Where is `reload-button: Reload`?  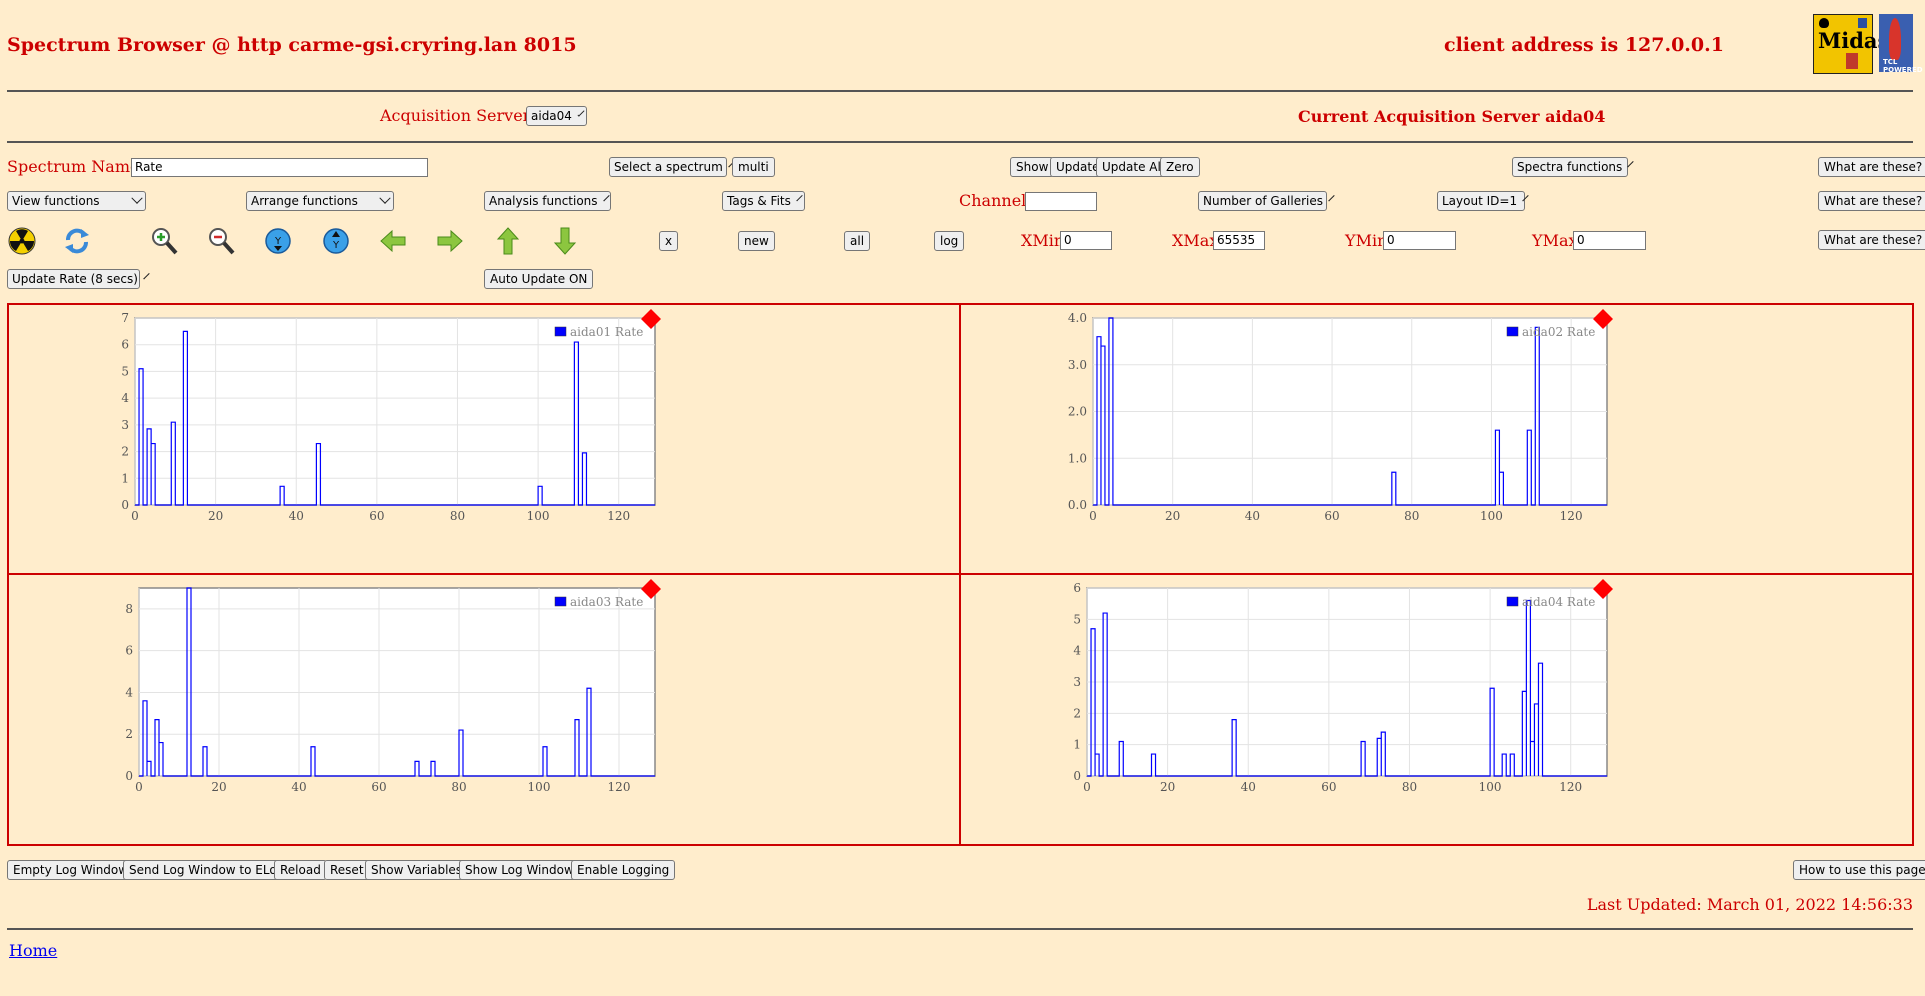
reload-button: Reload is located at coordinates (300, 870).